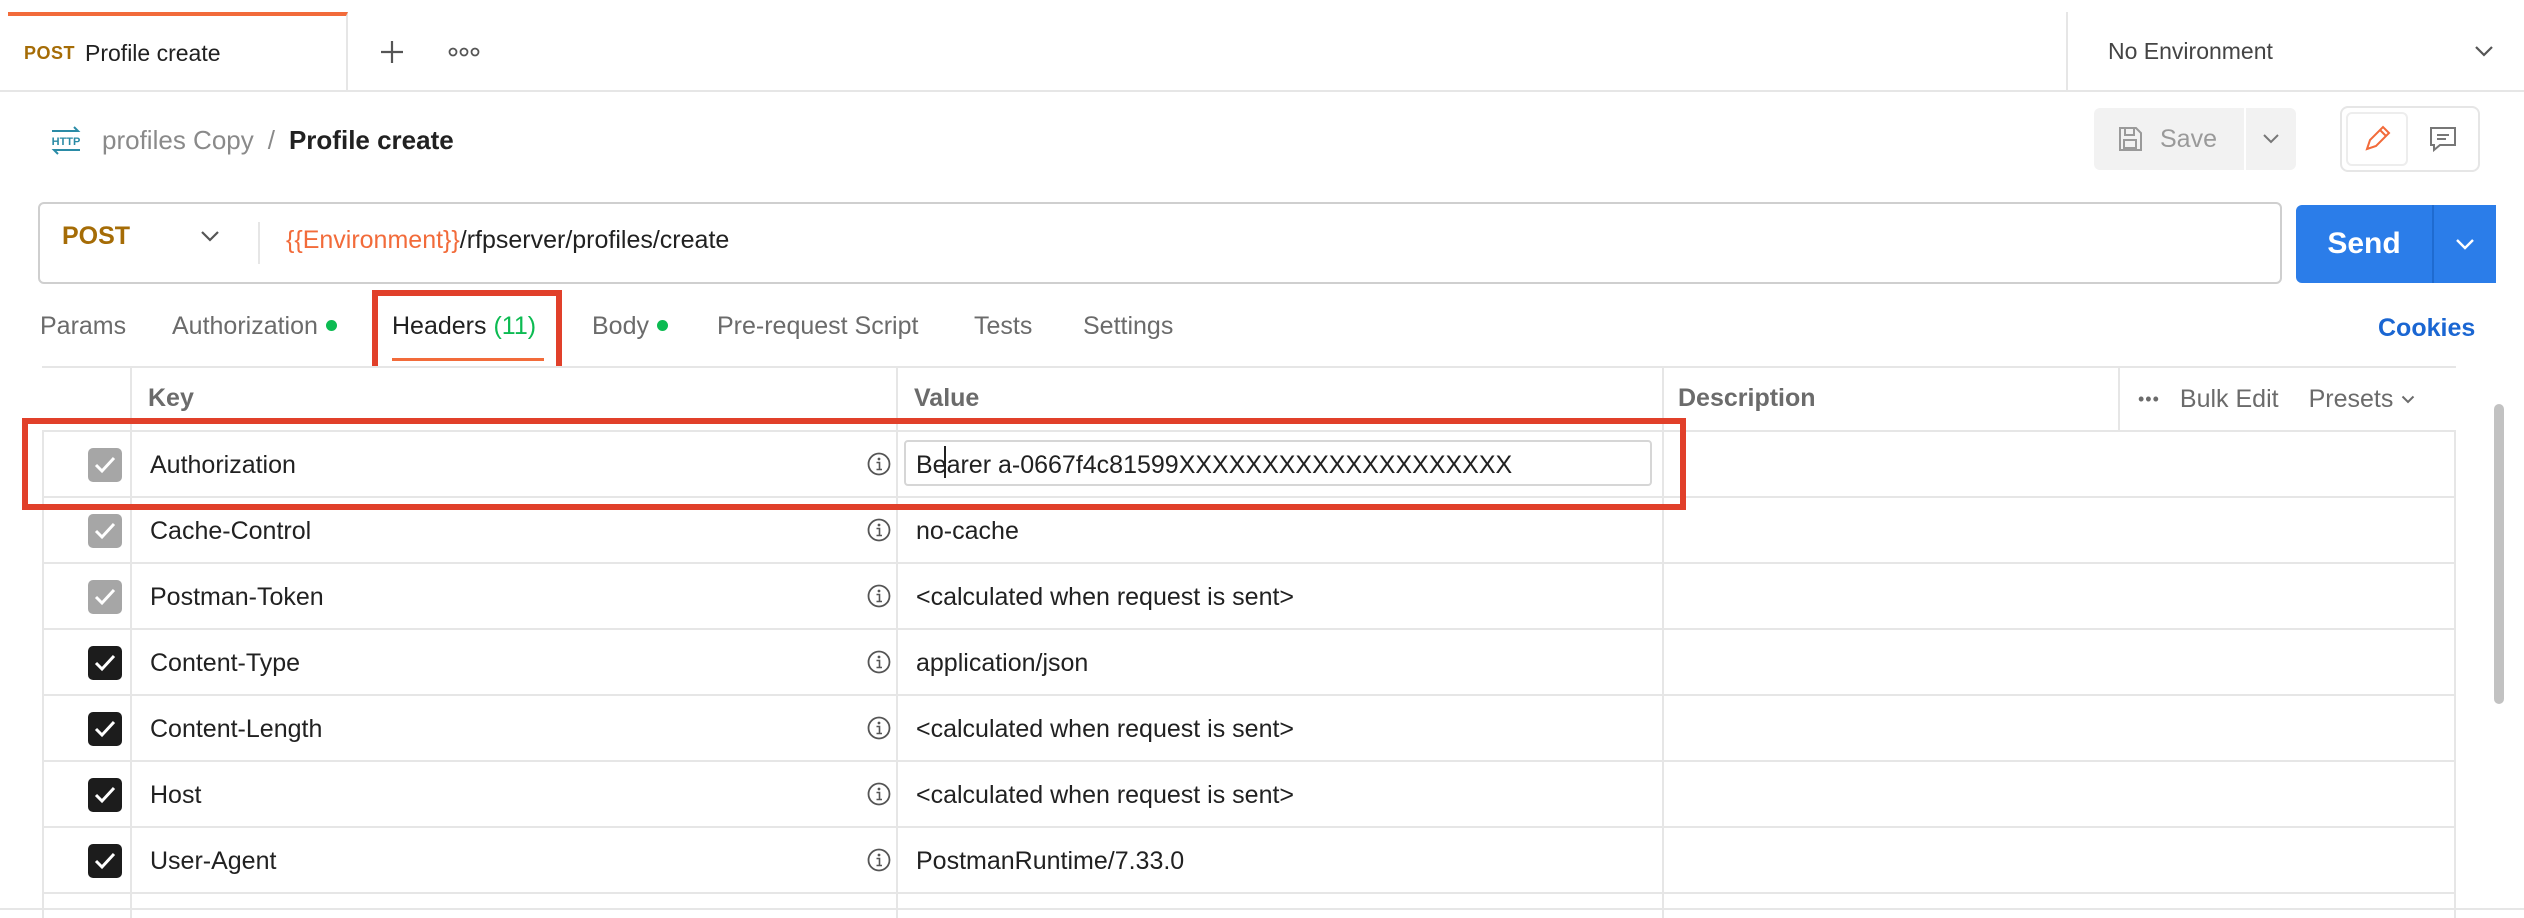  What do you see at coordinates (854, 464) in the screenshot?
I see `highlight-box-authorization-row` at bounding box center [854, 464].